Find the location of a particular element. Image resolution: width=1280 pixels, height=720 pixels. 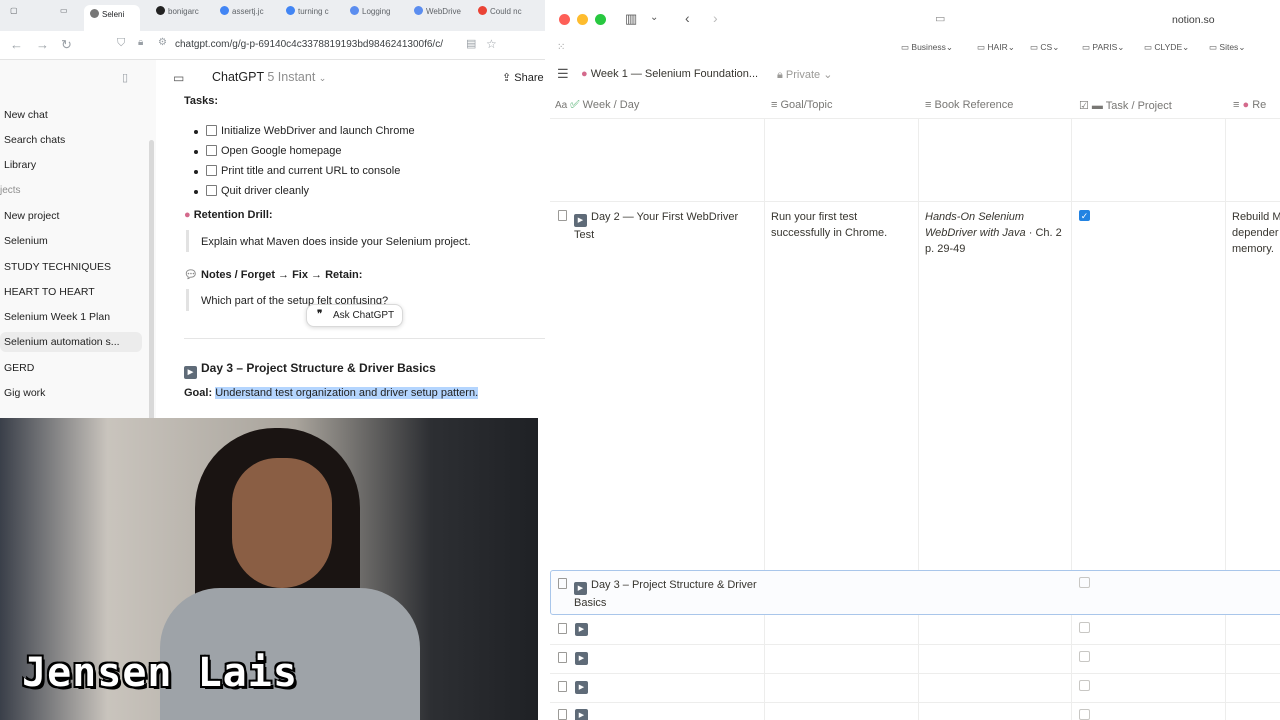

bookmark-folder: ▭ CLYDE⌄ is located at coordinates (1166, 47).